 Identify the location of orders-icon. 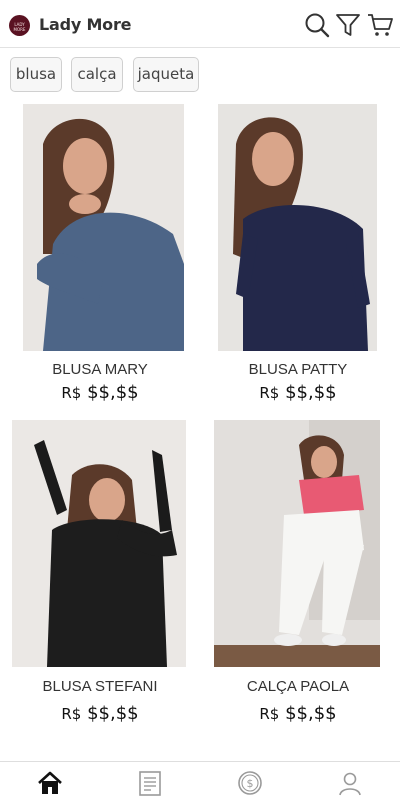
(150, 783).